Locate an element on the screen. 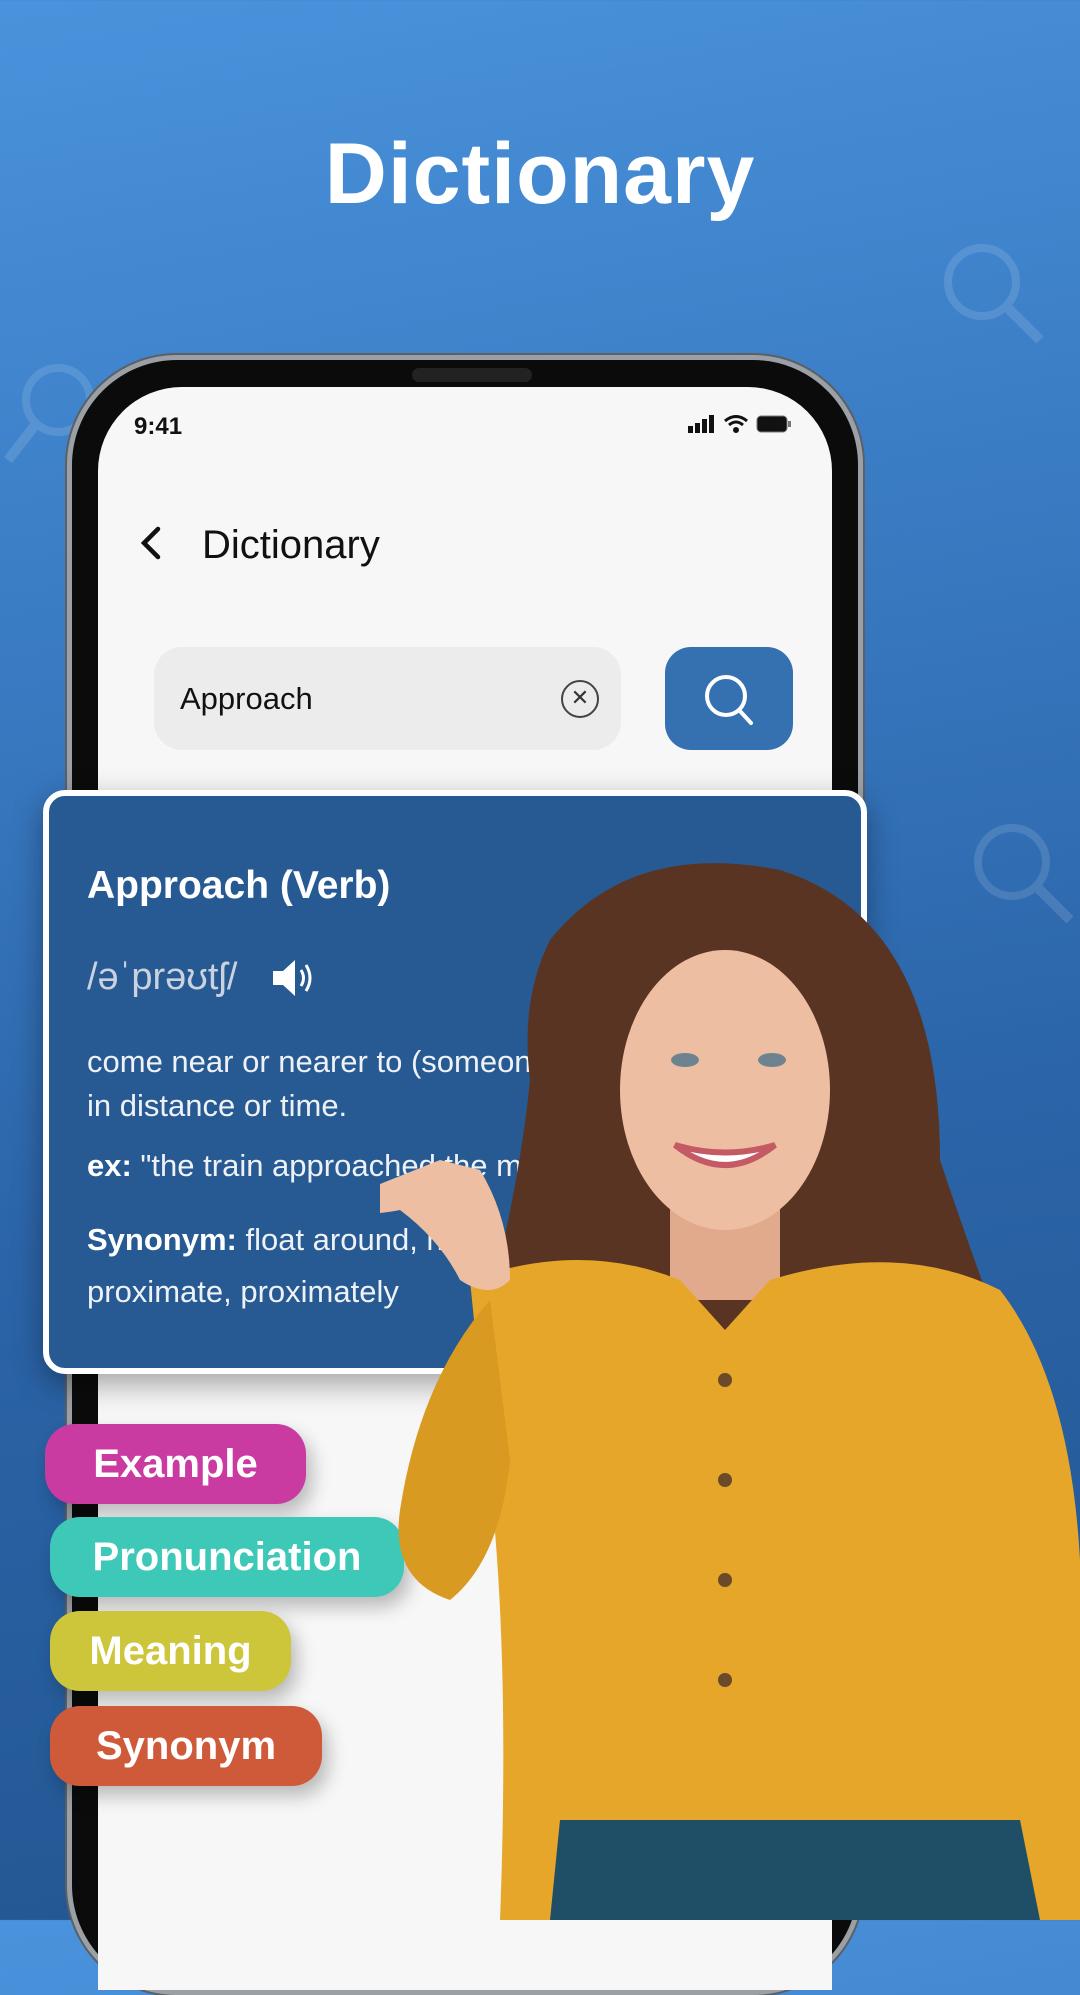  feature-pill-meaning: Meaning is located at coordinates (170, 1651).